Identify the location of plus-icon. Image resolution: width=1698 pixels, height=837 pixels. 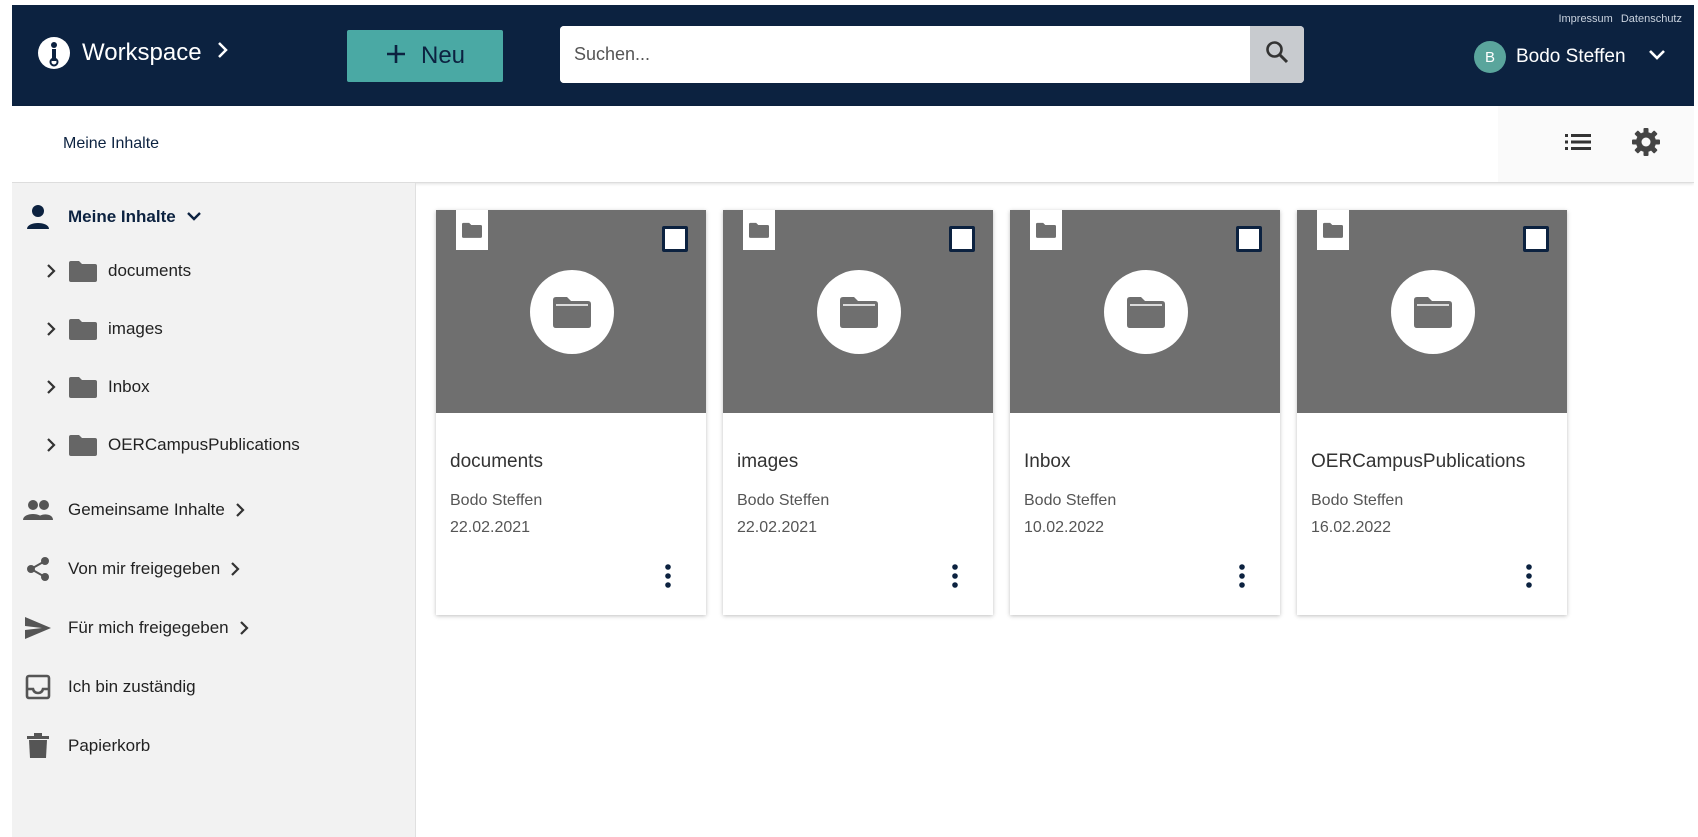
(396, 56).